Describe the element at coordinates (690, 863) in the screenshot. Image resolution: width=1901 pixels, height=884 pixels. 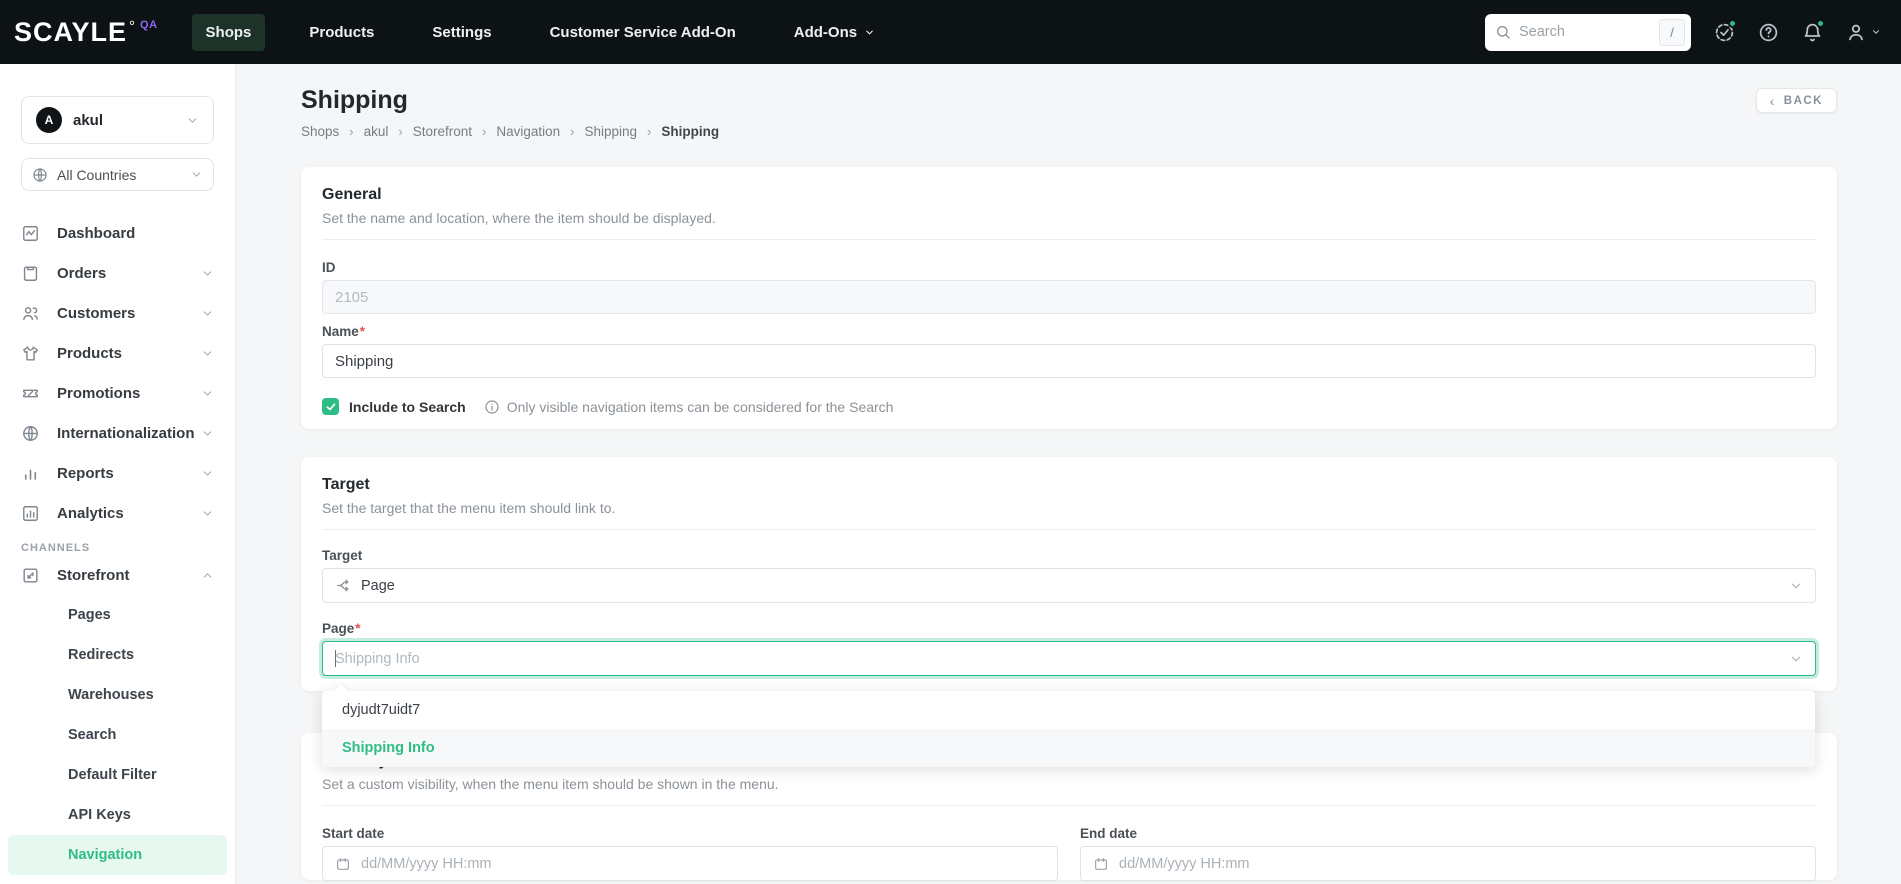
I see `start-date-input: dd/MM/yyyy HH:mm` at that location.